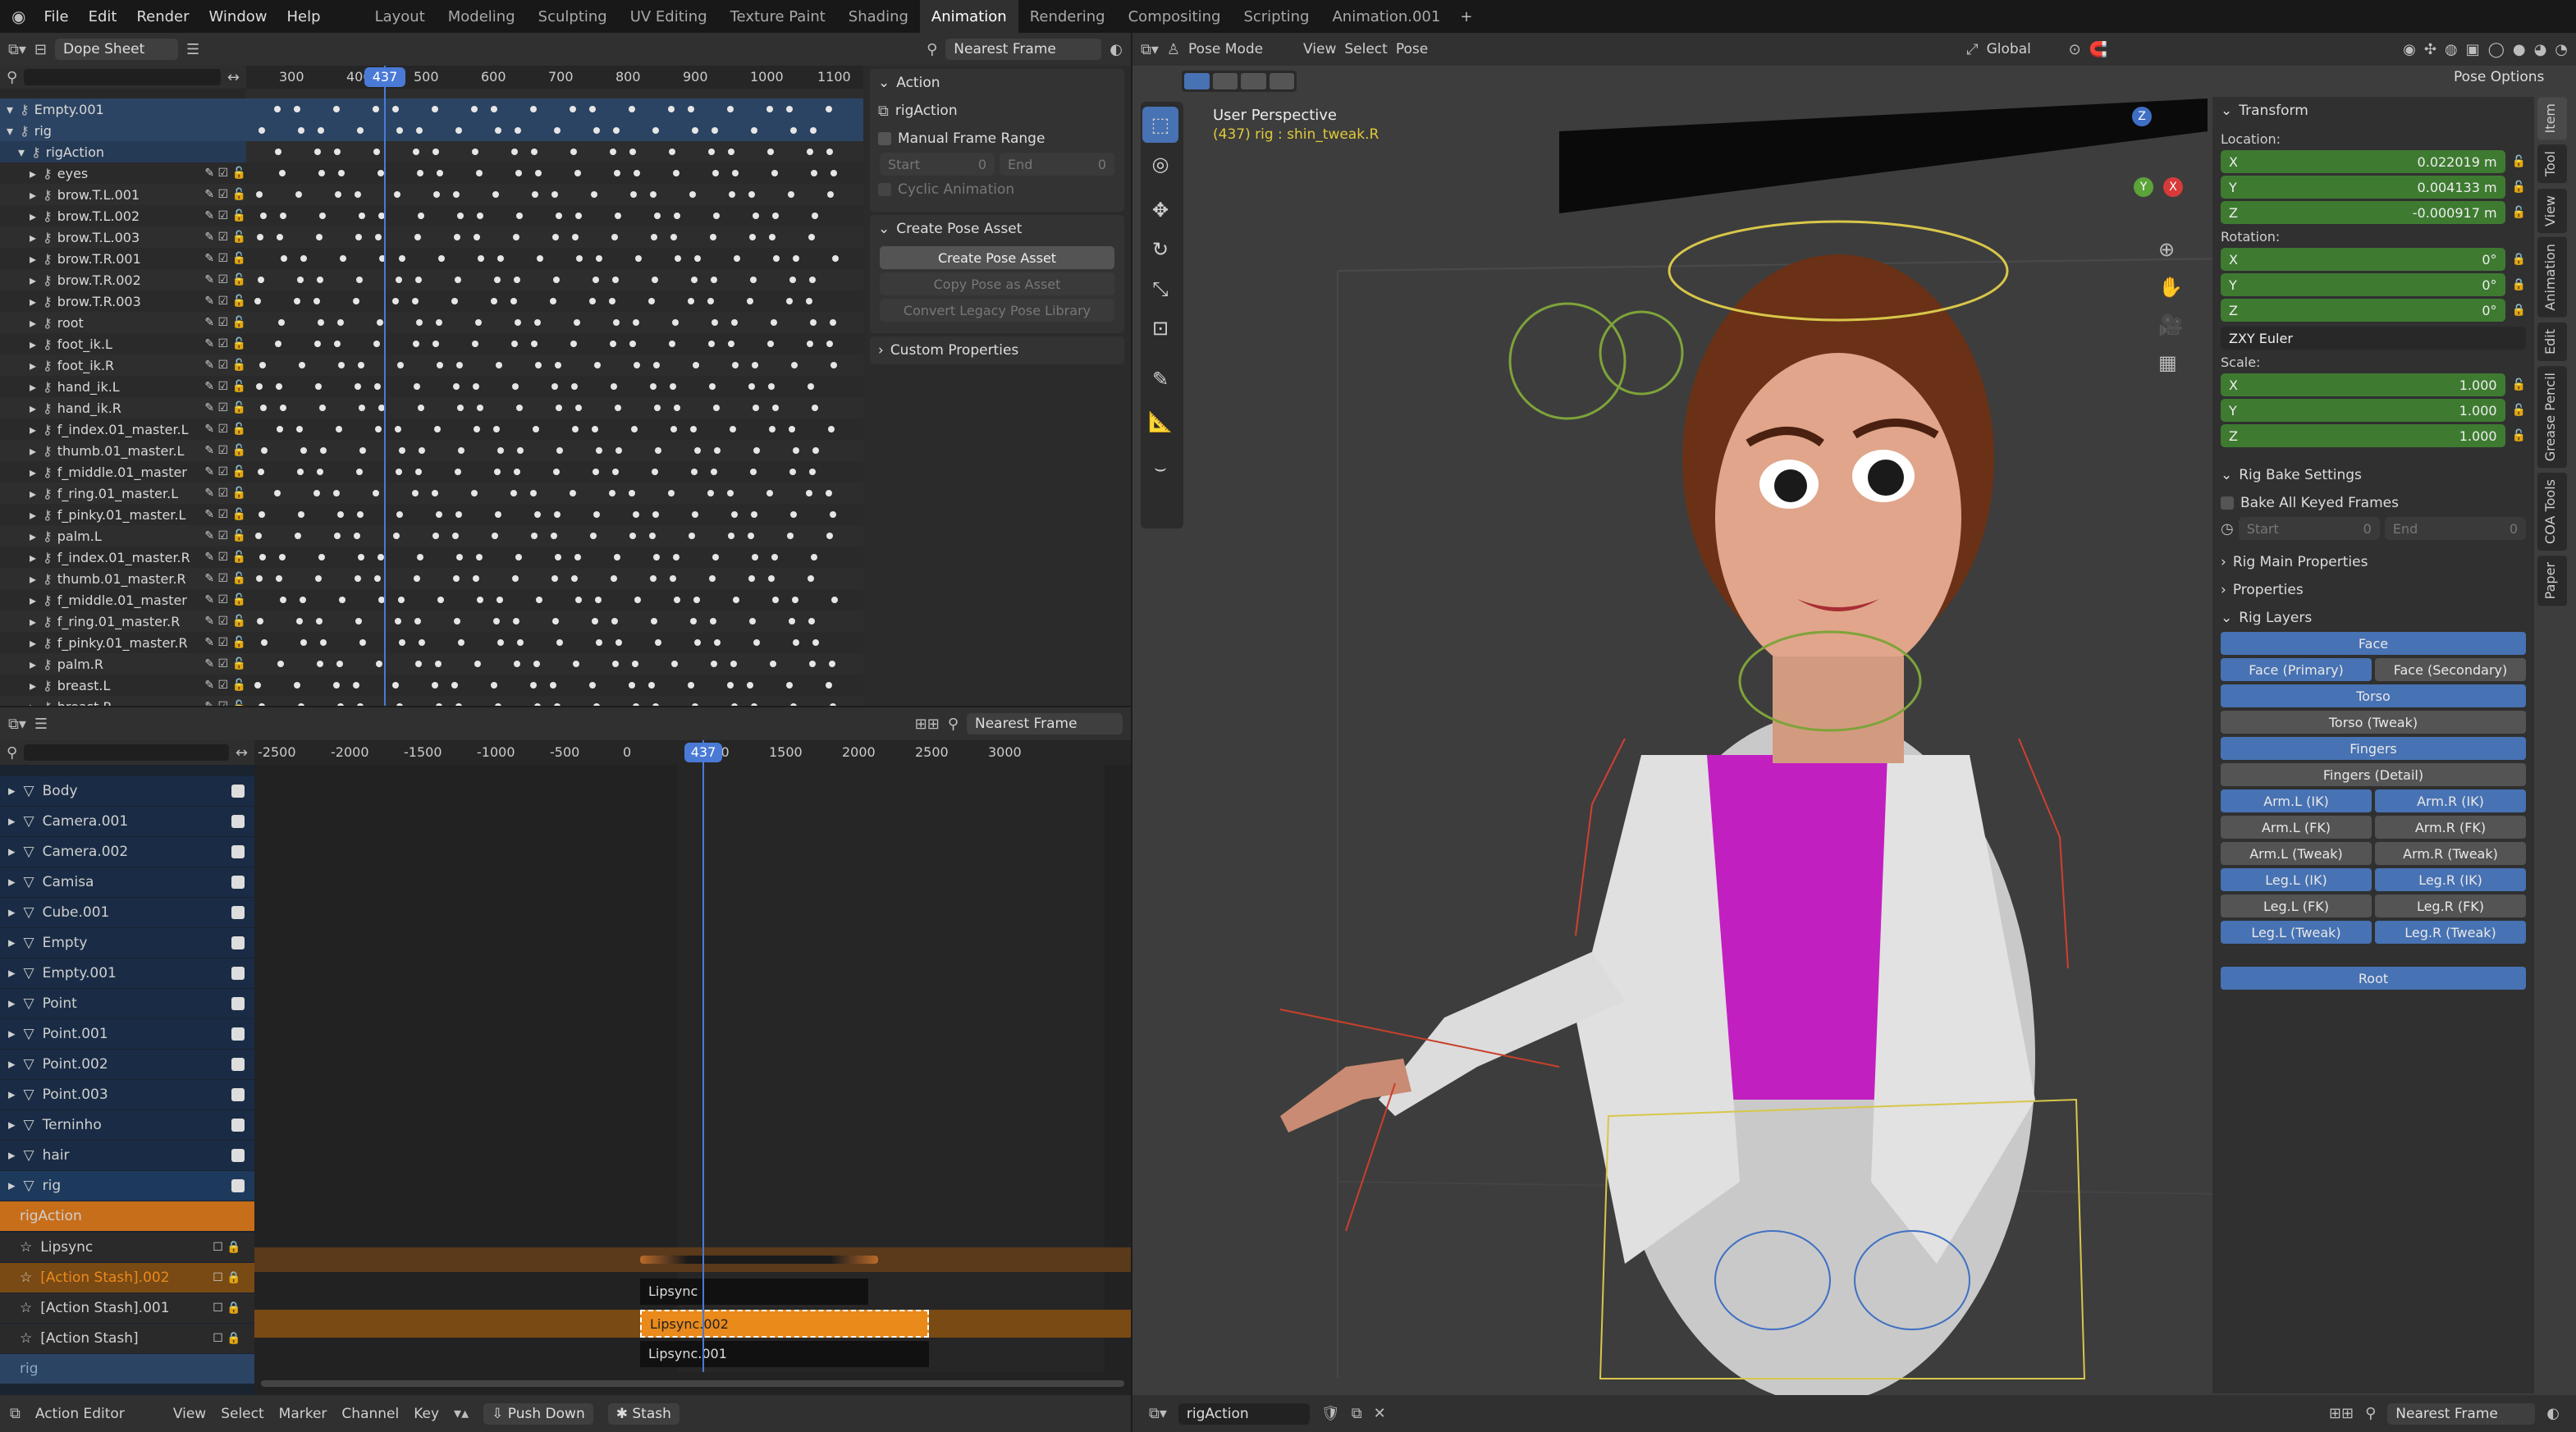 Image resolution: width=2576 pixels, height=1432 pixels. Describe the element at coordinates (2143, 187) in the screenshot. I see `gizmo-y-axis: Y` at that location.